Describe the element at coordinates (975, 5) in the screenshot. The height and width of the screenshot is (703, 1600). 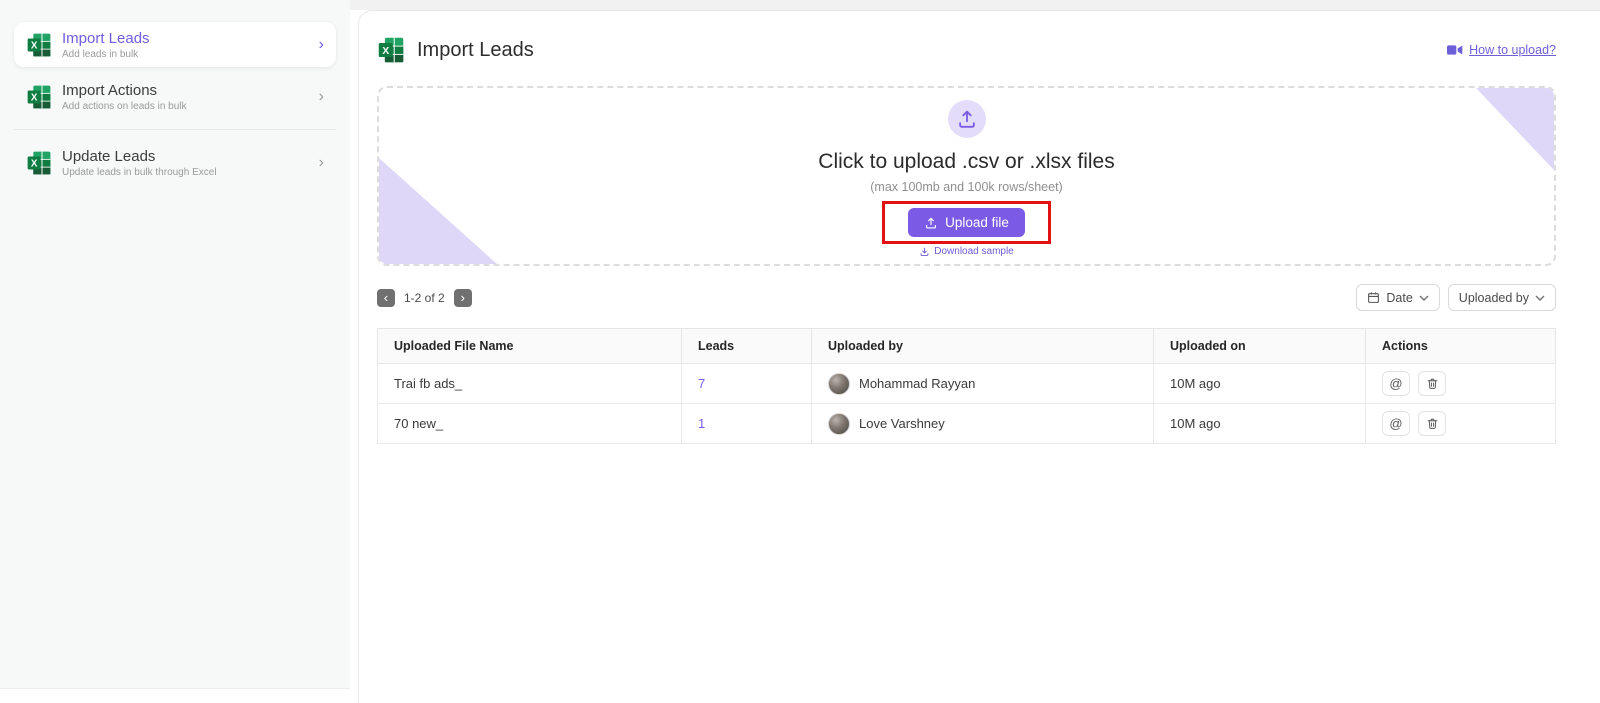
I see `page-top-strip` at that location.